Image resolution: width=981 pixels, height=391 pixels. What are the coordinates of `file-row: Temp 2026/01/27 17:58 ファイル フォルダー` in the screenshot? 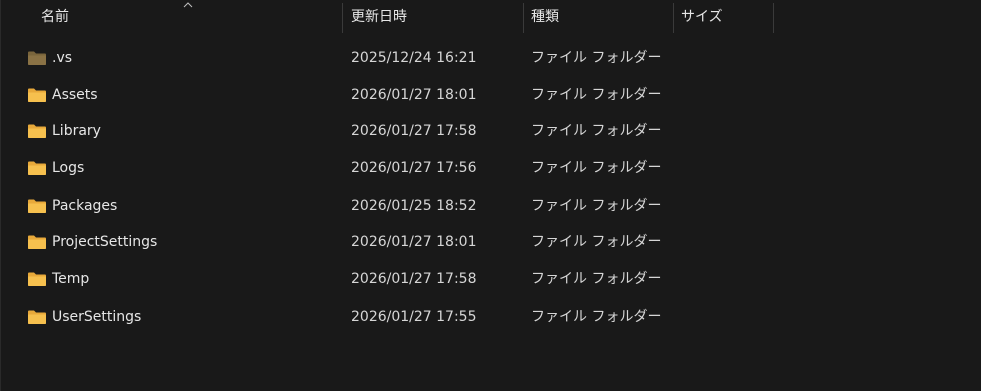 It's located at (491, 279).